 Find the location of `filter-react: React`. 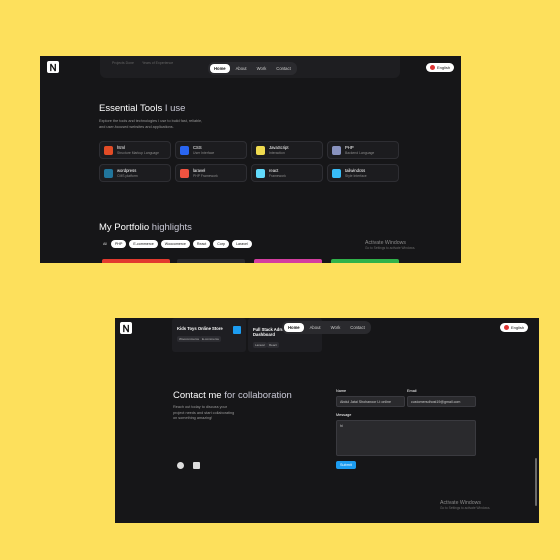

filter-react: React is located at coordinates (201, 244).